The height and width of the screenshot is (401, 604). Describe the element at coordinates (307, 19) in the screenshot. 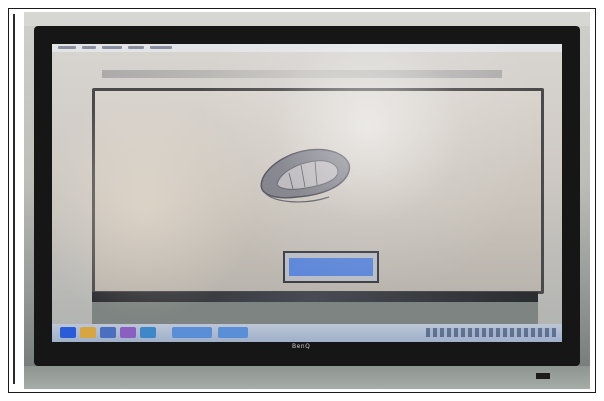

I see `photo-top-edge` at that location.